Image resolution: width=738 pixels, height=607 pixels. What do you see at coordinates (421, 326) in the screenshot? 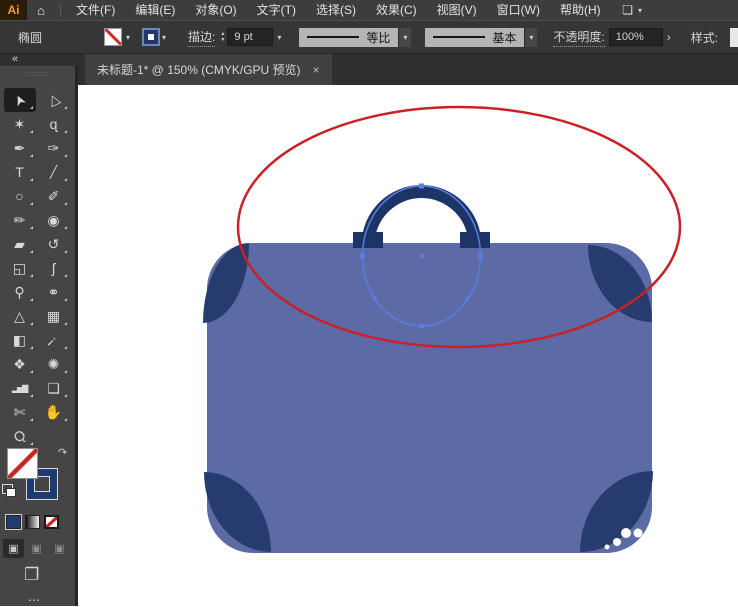
I see `anchor-point-bottom` at bounding box center [421, 326].